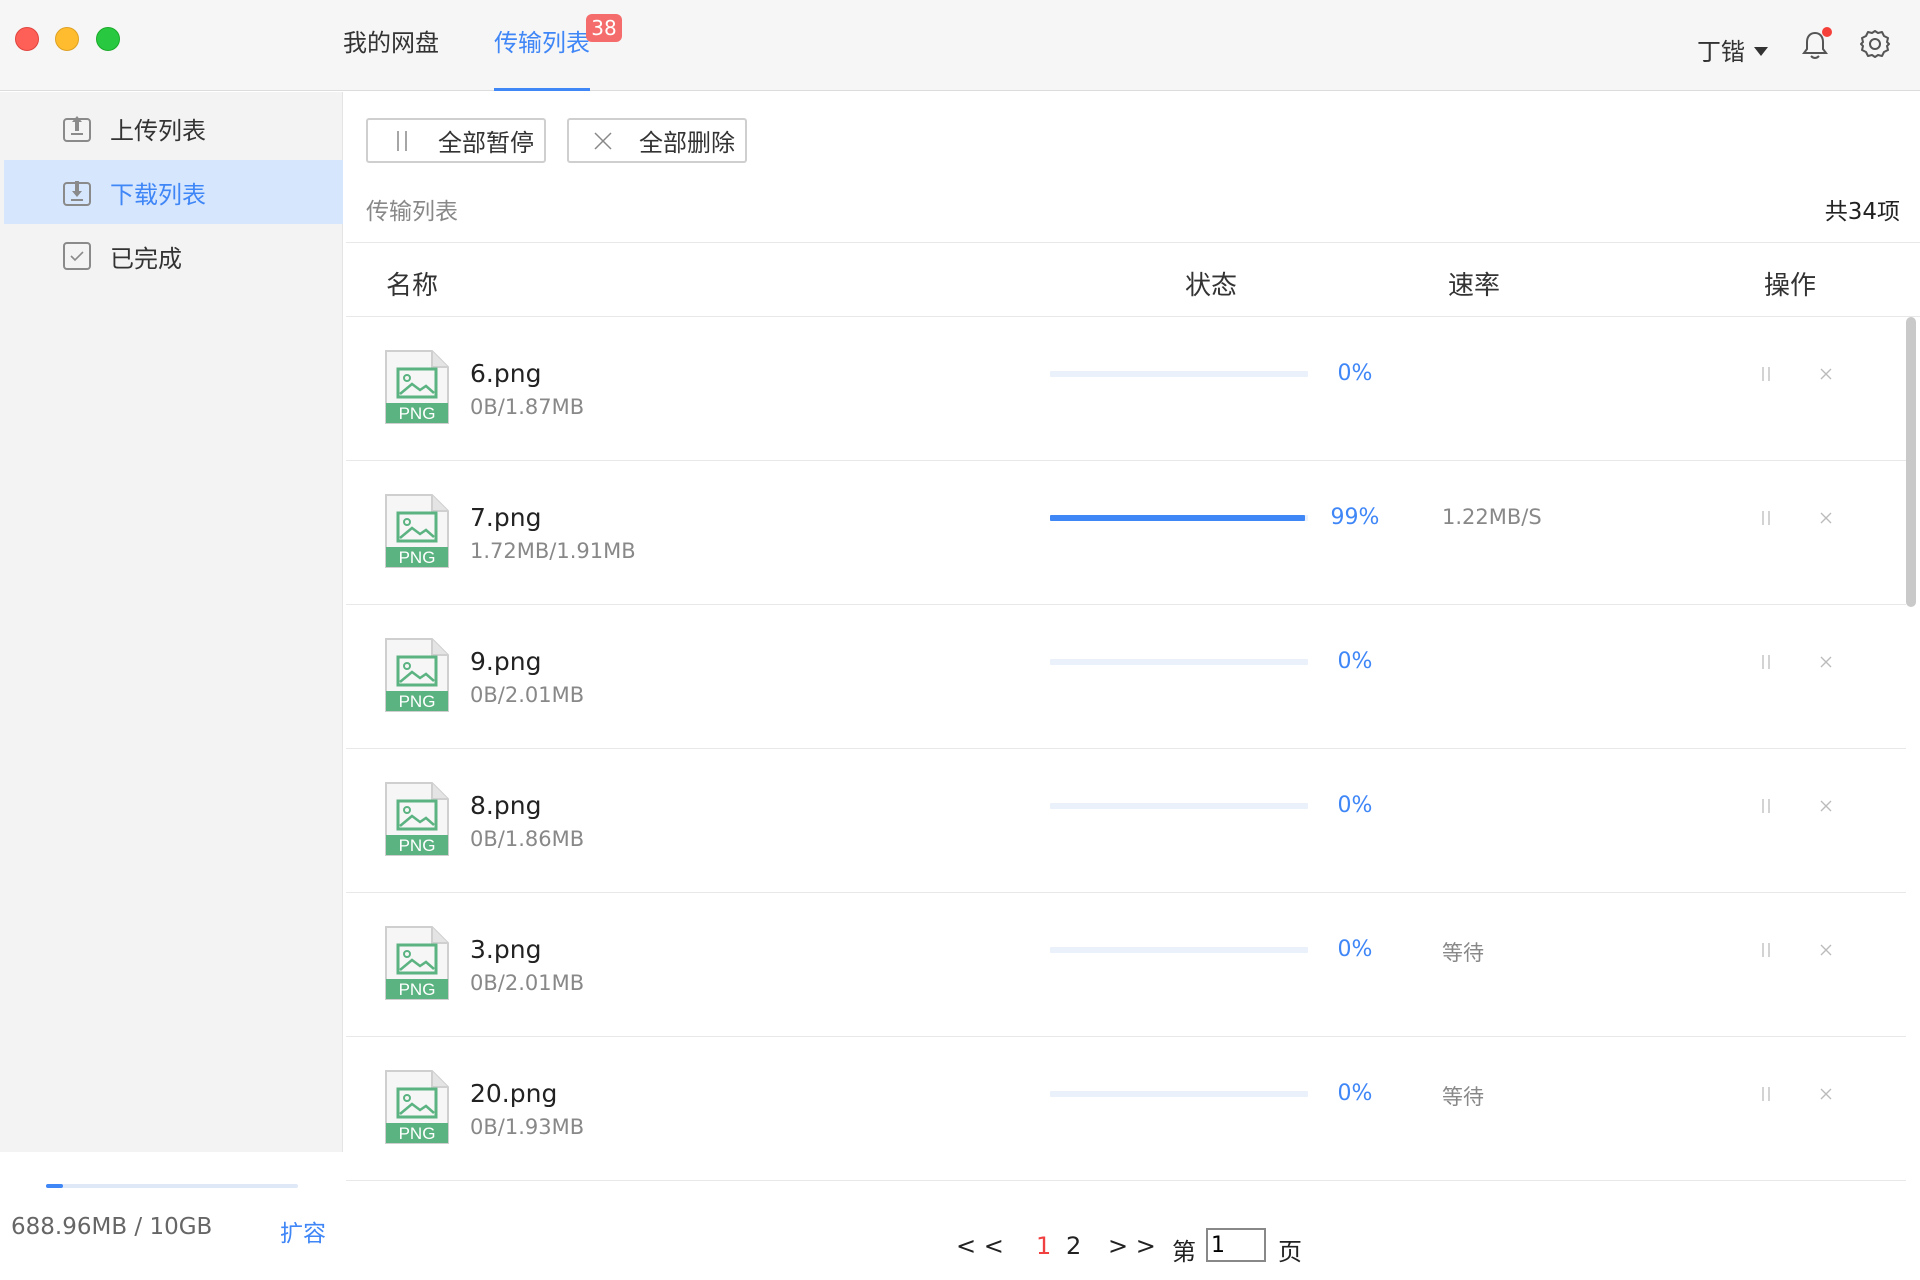  I want to click on tab-transfer-list: 传输列表 38, so click(558, 45).